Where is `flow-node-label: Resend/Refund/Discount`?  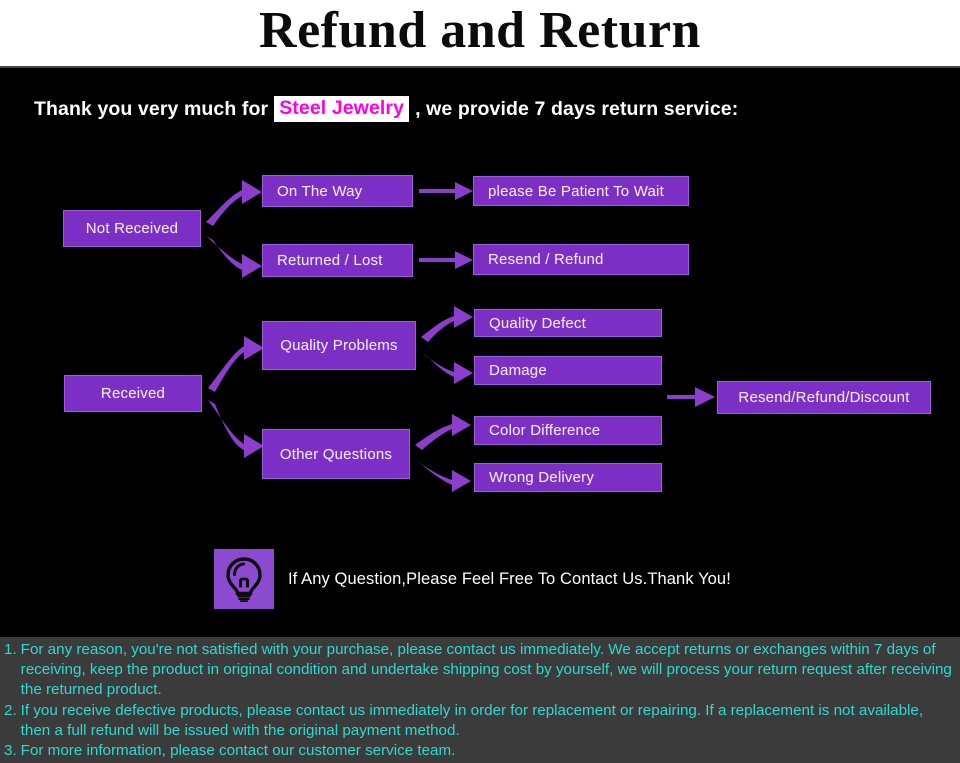
flow-node-label: Resend/Refund/Discount is located at coordinates (824, 397).